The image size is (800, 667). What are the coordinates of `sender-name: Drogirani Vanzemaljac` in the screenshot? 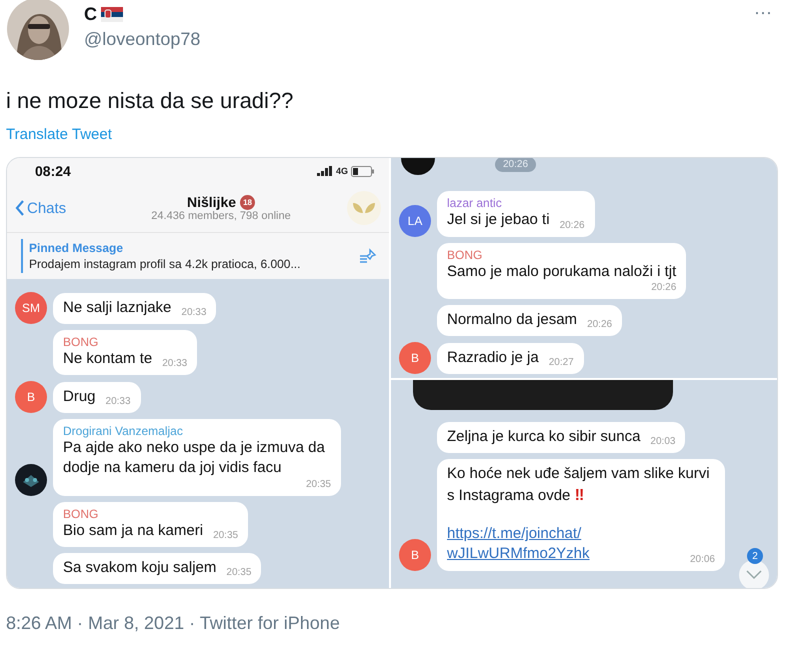 It's located at (123, 431).